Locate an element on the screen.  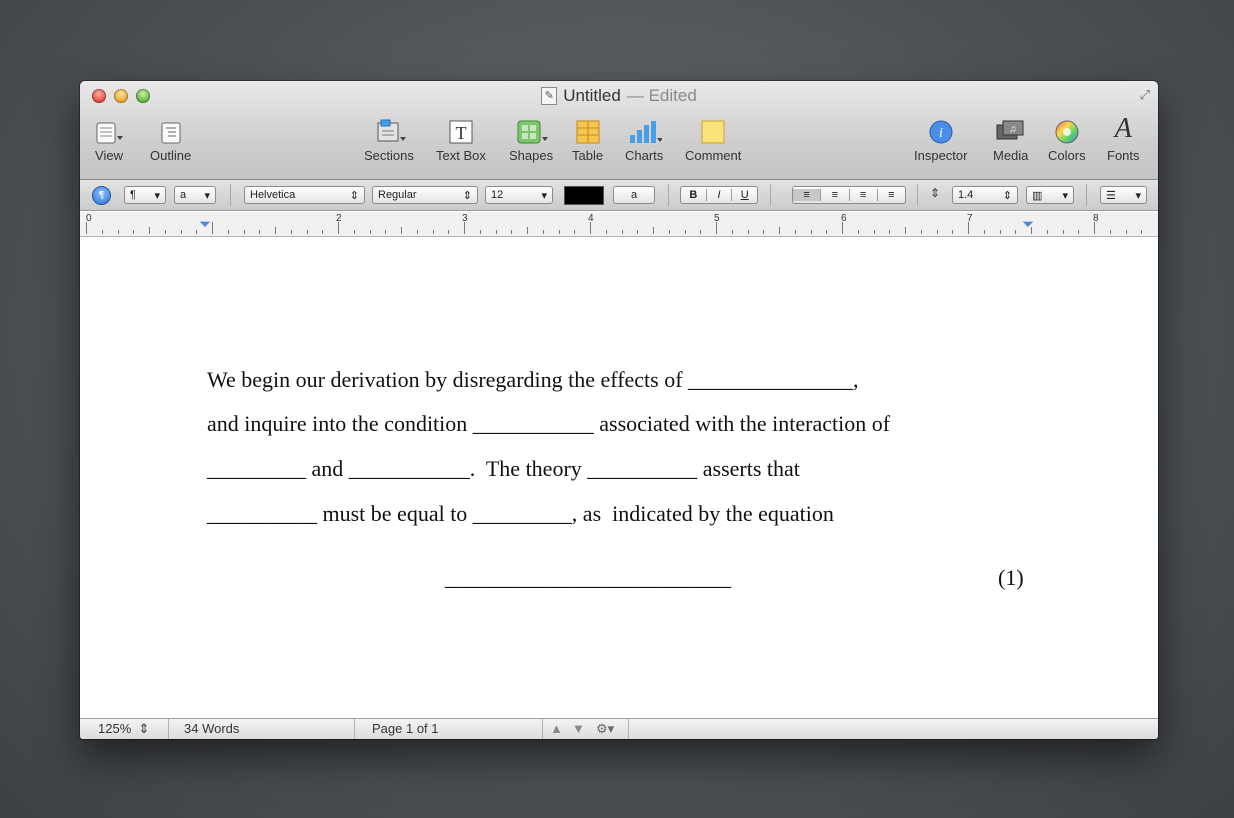
bold-button: B is located at coordinates (693, 195).